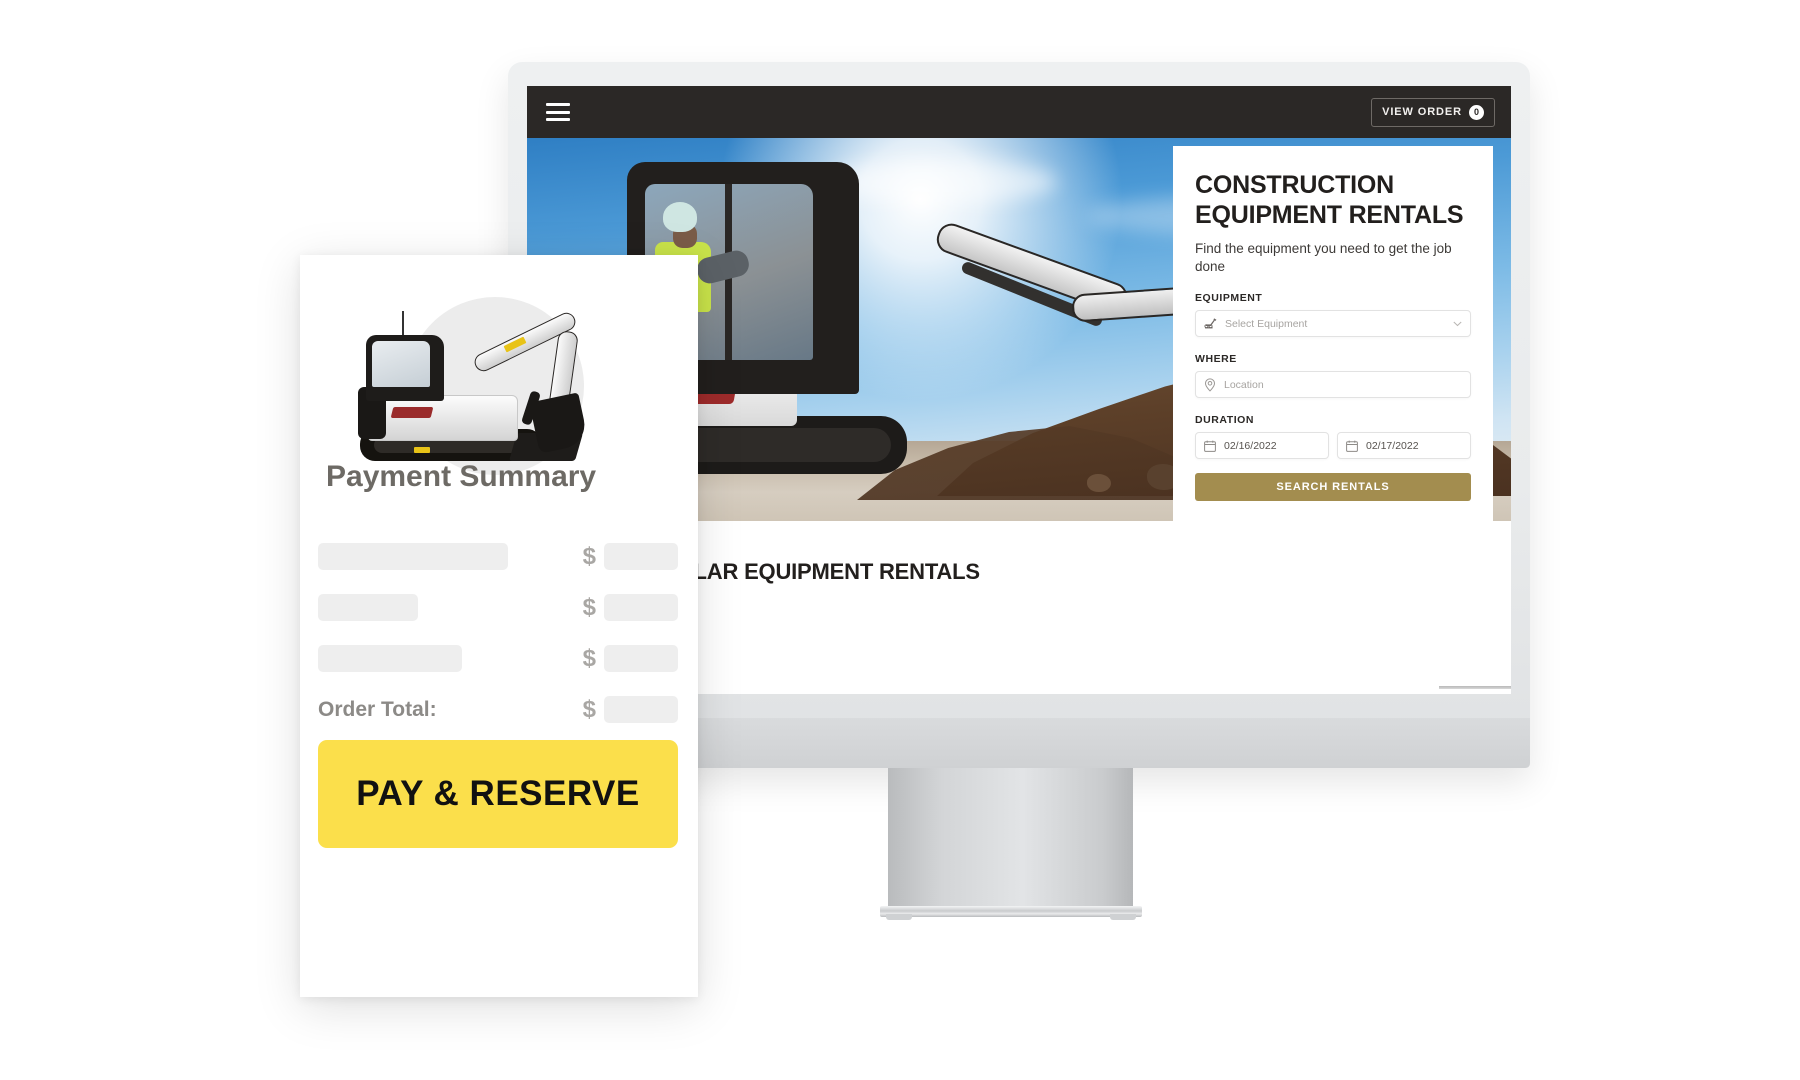 Image resolution: width=1800 pixels, height=1080 pixels. I want to click on view-order-button: VIEW ORDER 0, so click(1433, 112).